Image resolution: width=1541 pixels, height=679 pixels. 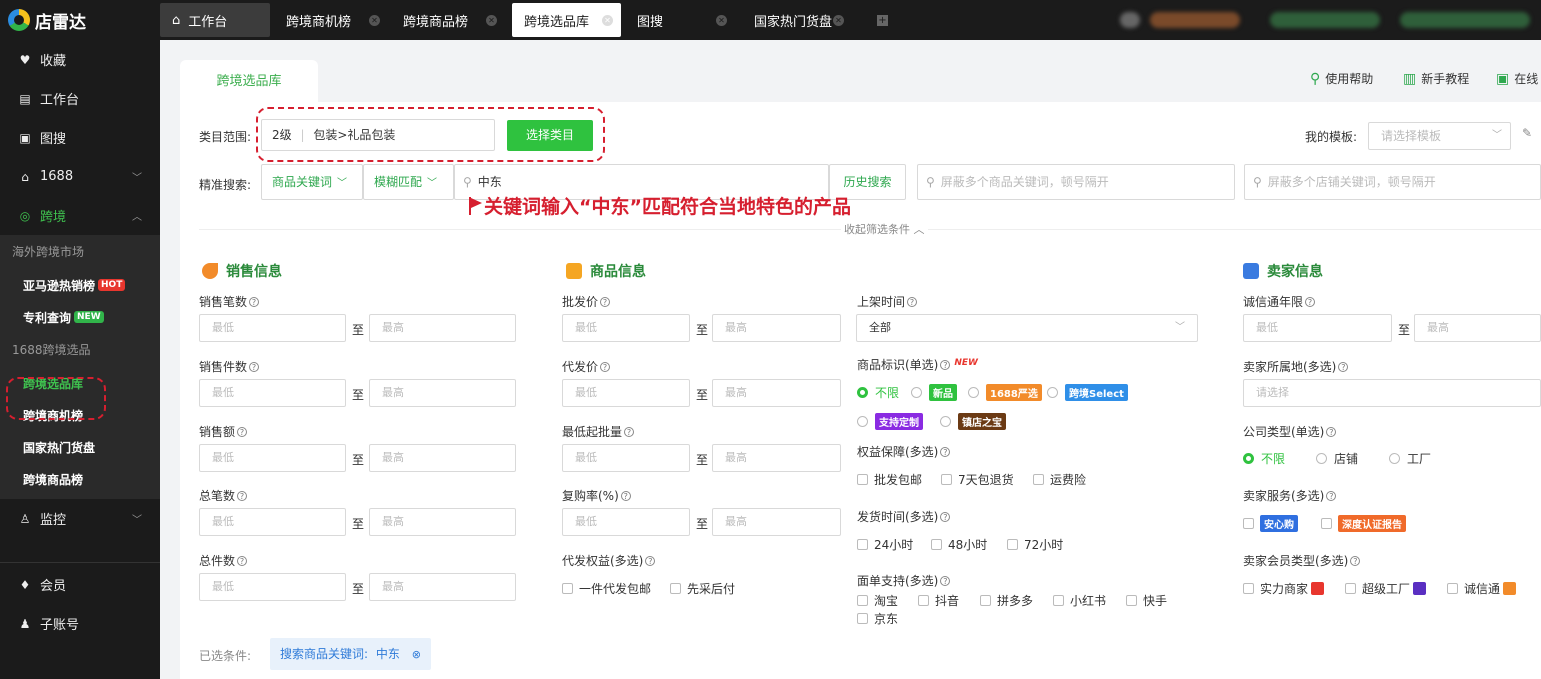 What do you see at coordinates (934, 392) in the screenshot?
I see `radio-mark-new: 新品` at bounding box center [934, 392].